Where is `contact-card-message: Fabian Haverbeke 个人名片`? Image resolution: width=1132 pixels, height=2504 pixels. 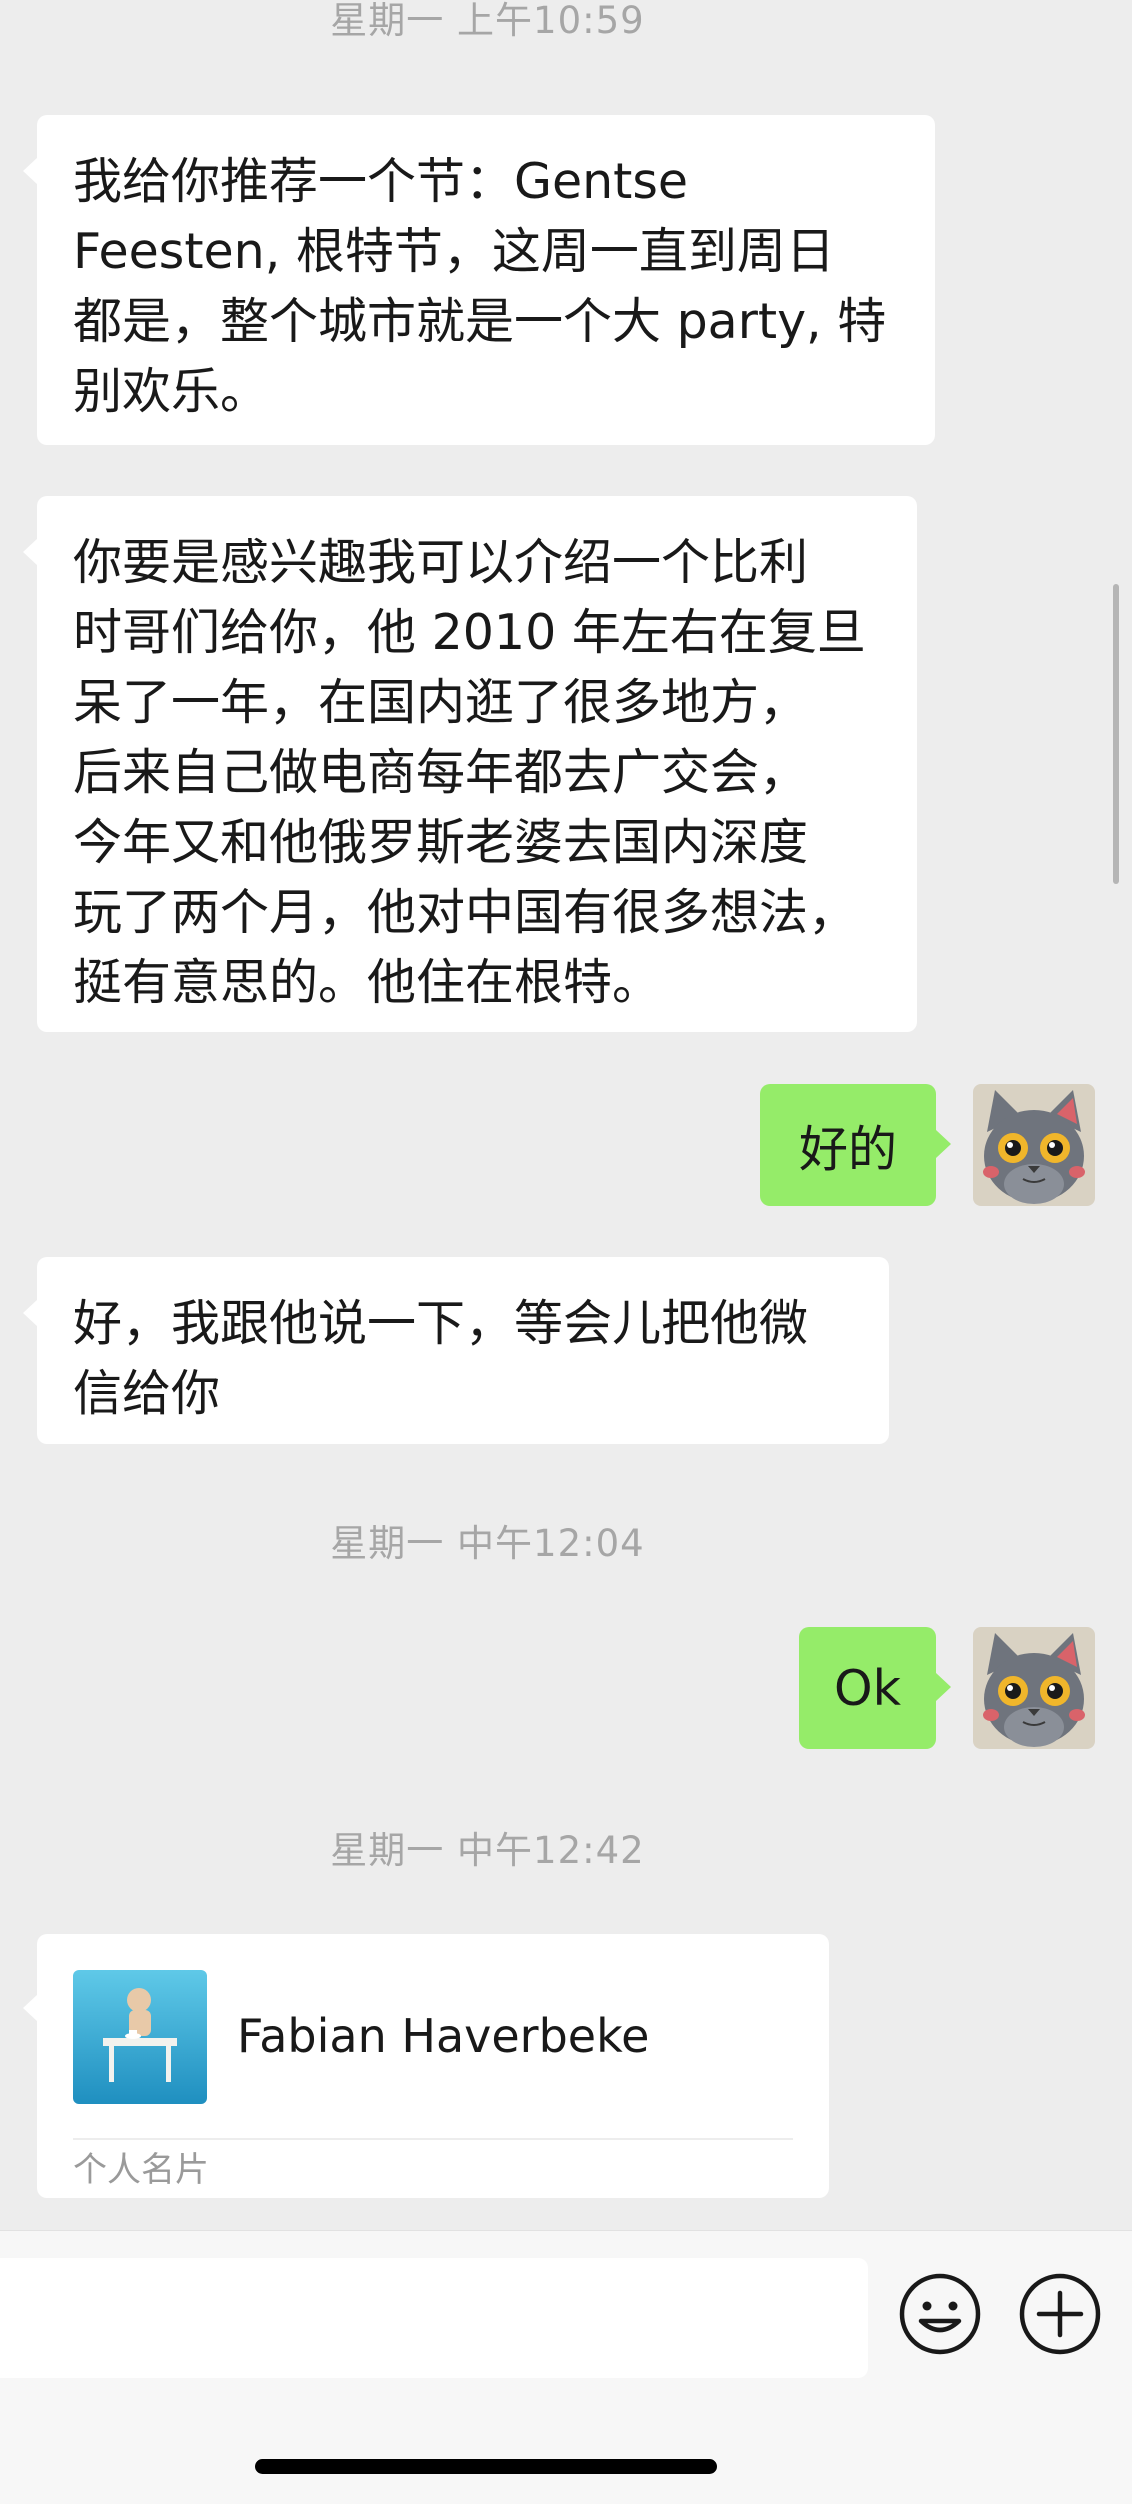 contact-card-message: Fabian Haverbeke 个人名片 is located at coordinates (426, 2066).